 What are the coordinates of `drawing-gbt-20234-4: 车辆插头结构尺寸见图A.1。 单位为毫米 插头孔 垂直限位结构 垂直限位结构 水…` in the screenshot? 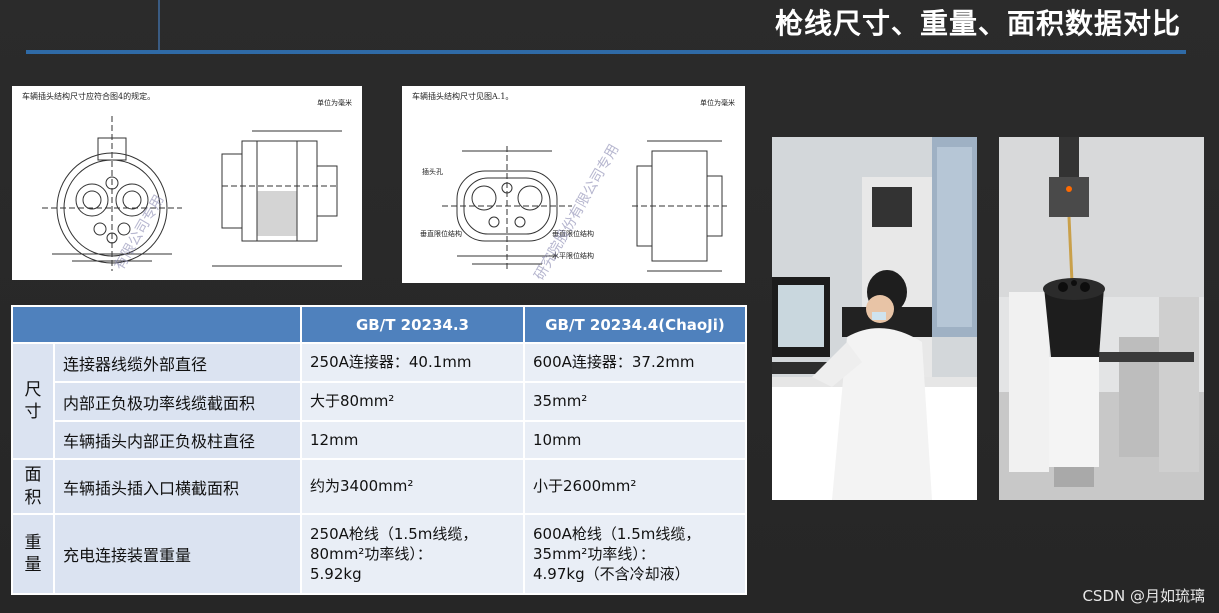 It's located at (573, 184).